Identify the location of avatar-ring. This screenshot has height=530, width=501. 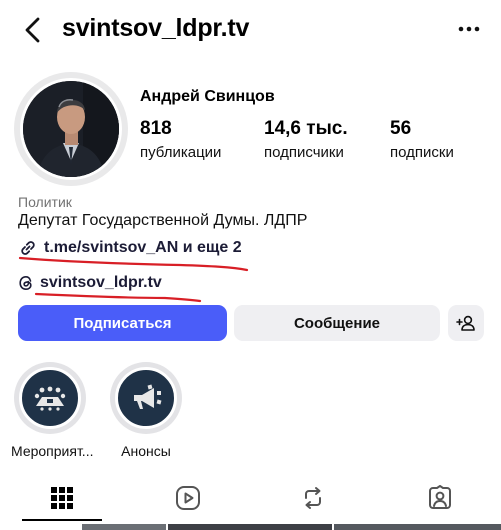
(71, 129).